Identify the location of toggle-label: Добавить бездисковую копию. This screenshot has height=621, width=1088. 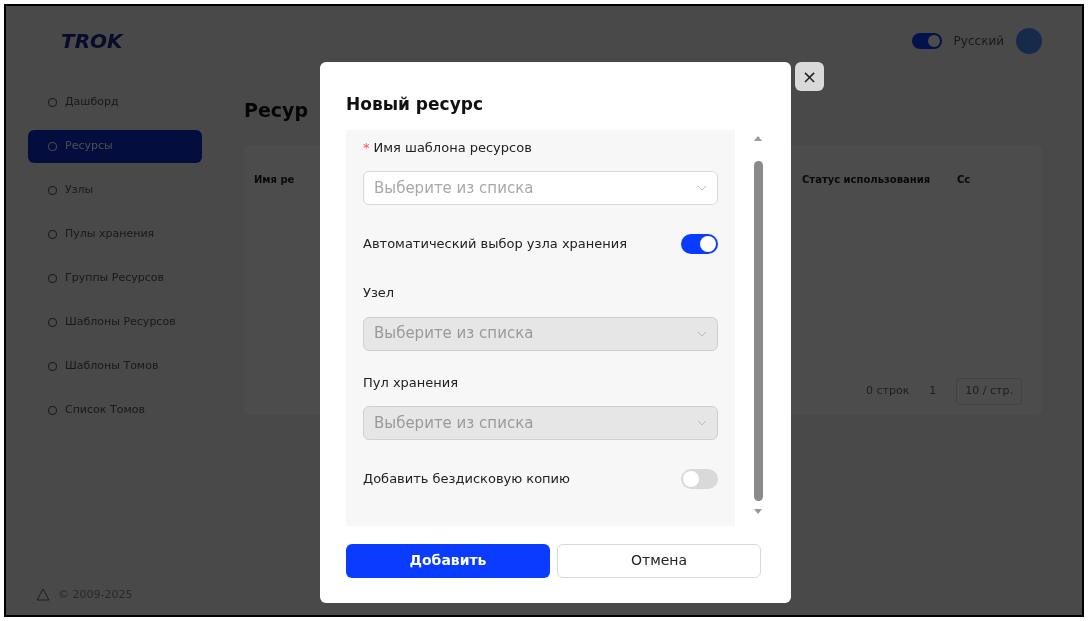
(467, 479).